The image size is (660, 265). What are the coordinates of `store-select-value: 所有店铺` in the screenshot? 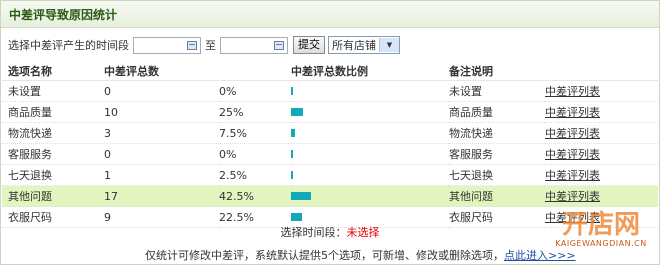 It's located at (354, 45).